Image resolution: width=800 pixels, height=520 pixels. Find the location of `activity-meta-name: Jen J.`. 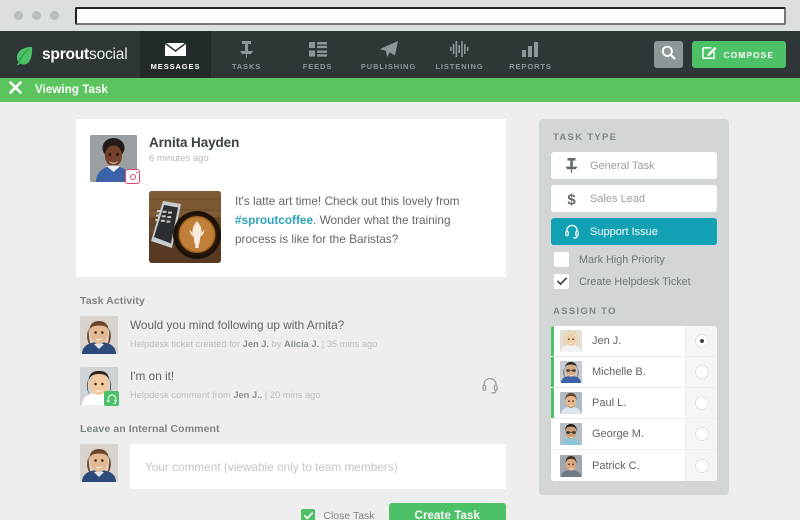

activity-meta-name: Jen J. is located at coordinates (256, 344).